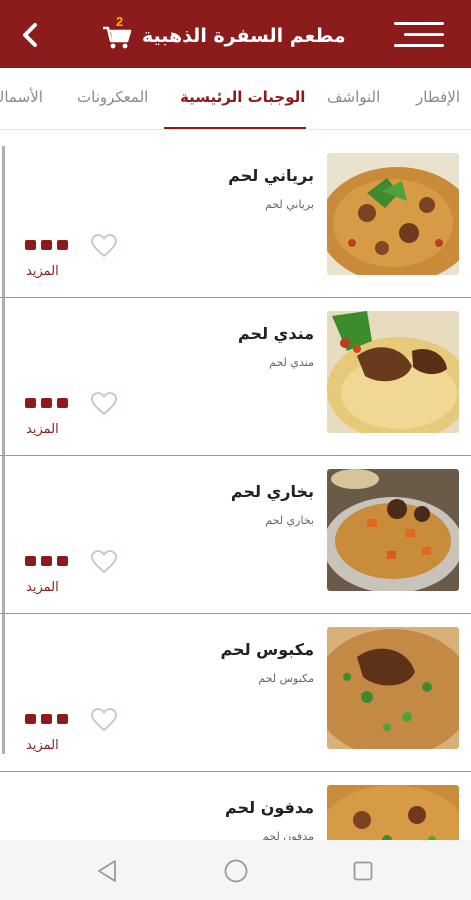 The image size is (471, 900). What do you see at coordinates (289, 520) in the screenshot?
I see `dish-description: بخاري لحم` at bounding box center [289, 520].